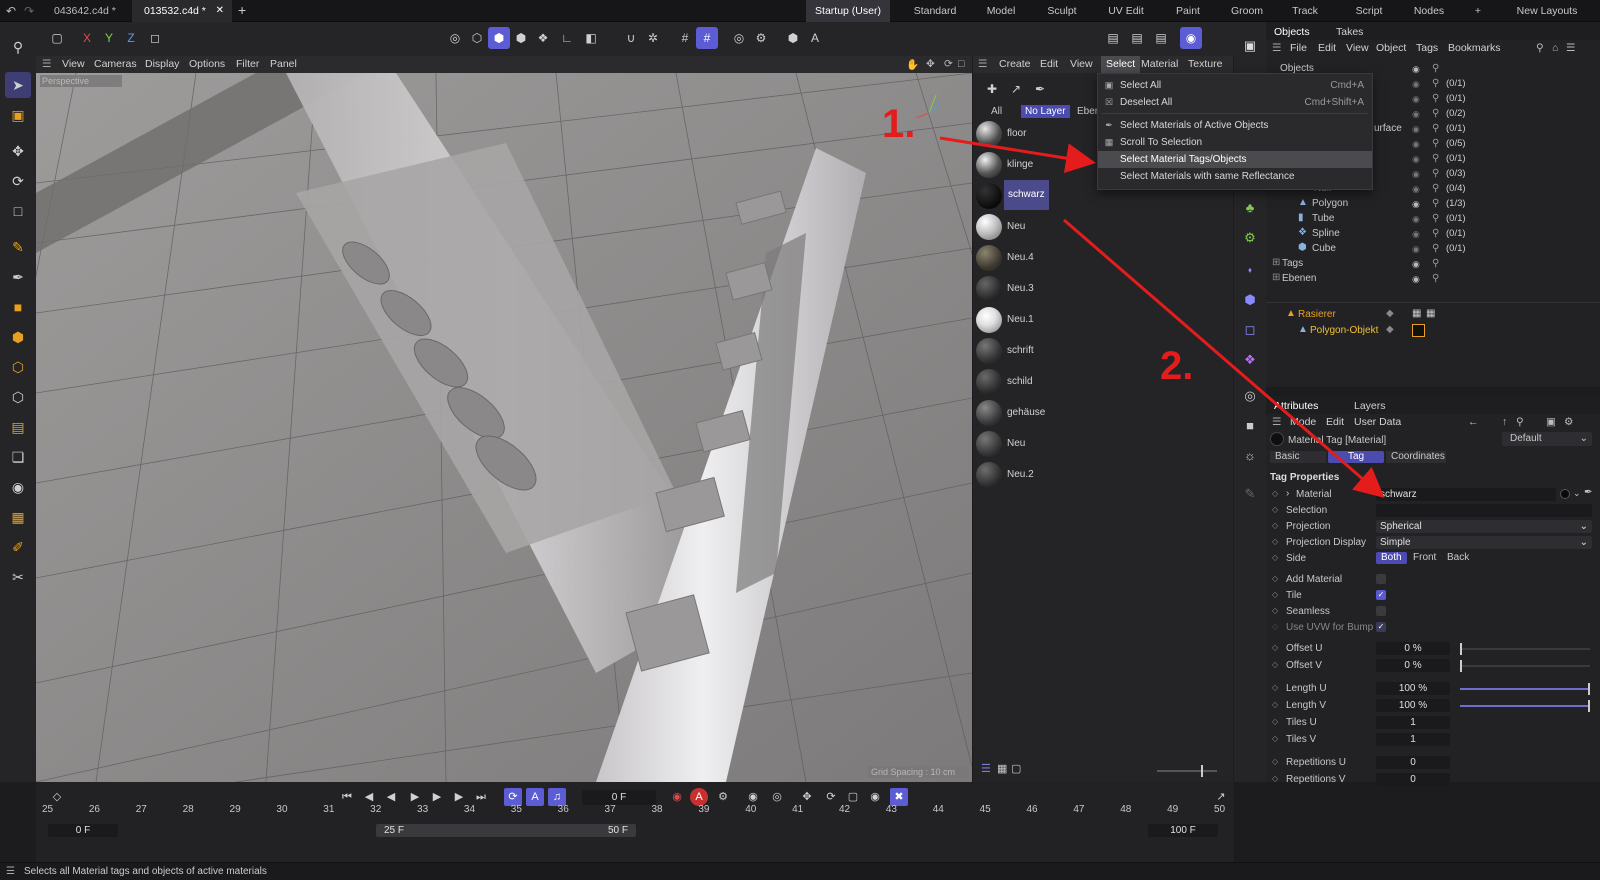  Describe the element at coordinates (109, 38) in the screenshot. I see `axis-y-button: Y` at that location.